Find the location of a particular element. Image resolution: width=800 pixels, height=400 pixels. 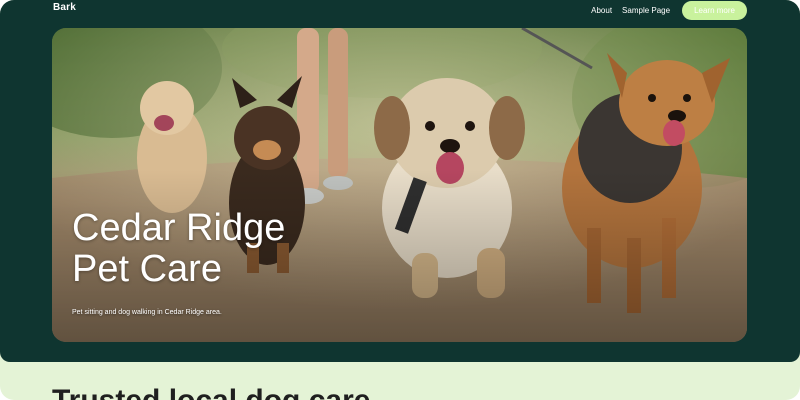

nav-link-sample-page: Sample Page is located at coordinates (646, 10).